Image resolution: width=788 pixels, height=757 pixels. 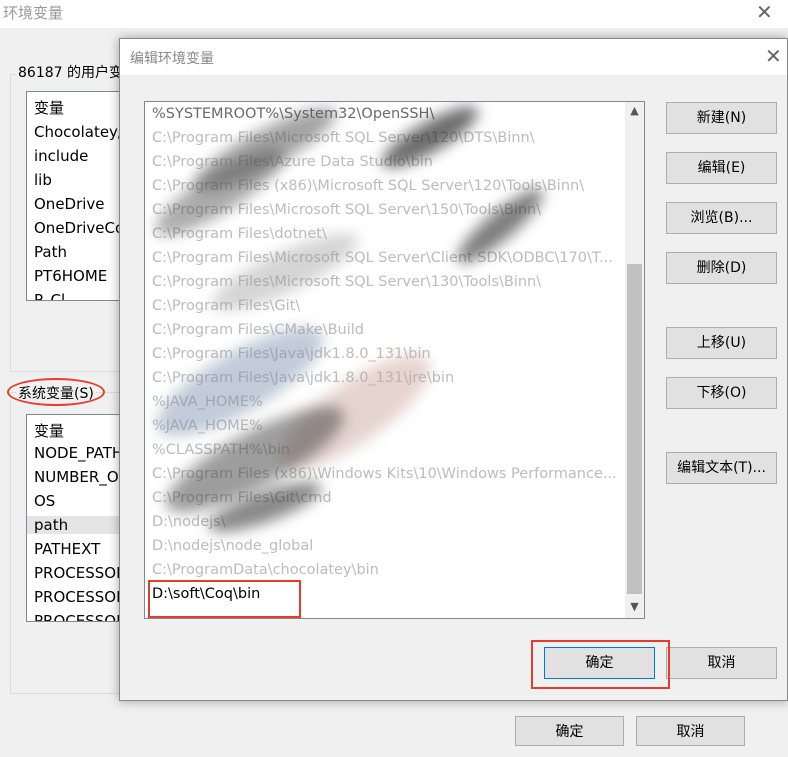 What do you see at coordinates (634, 429) in the screenshot?
I see `scrollbar-thumb` at bounding box center [634, 429].